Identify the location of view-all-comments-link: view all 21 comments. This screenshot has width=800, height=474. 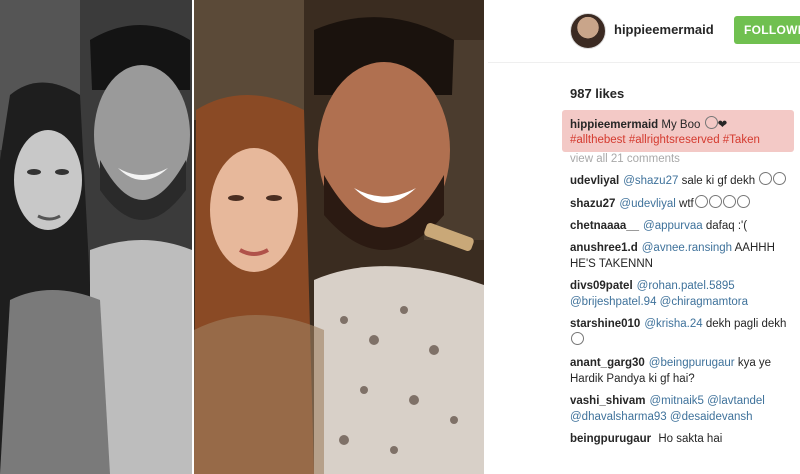
(625, 159).